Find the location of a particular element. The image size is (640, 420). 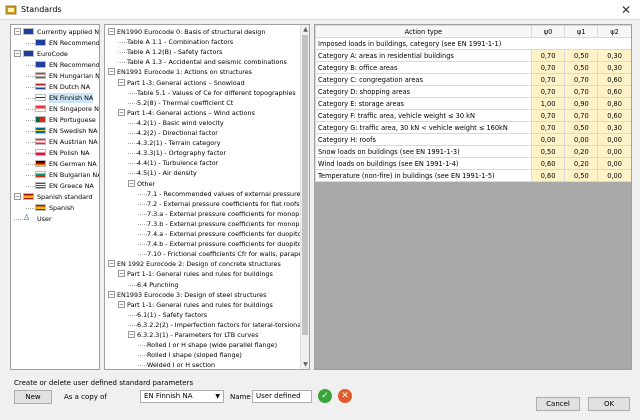

scrollbar-thumb is located at coordinates (305, 185).